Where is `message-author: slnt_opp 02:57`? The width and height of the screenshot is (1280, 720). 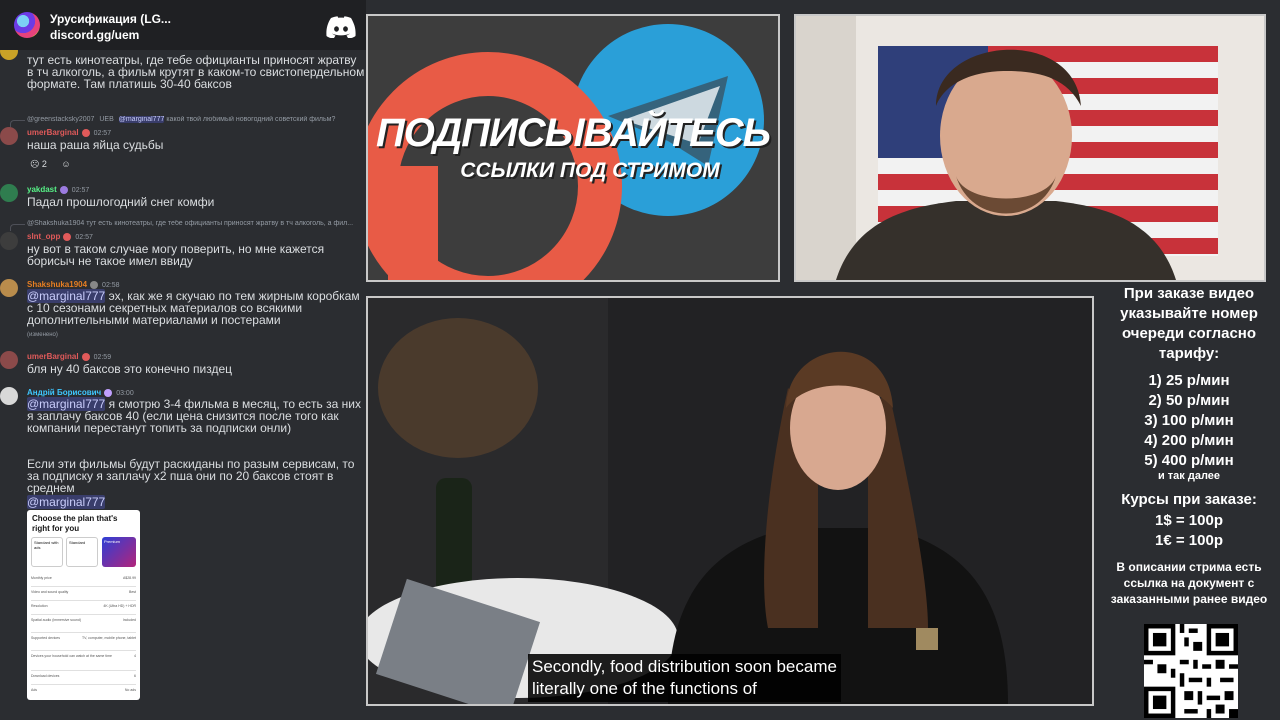 message-author: slnt_opp 02:57 is located at coordinates (60, 236).